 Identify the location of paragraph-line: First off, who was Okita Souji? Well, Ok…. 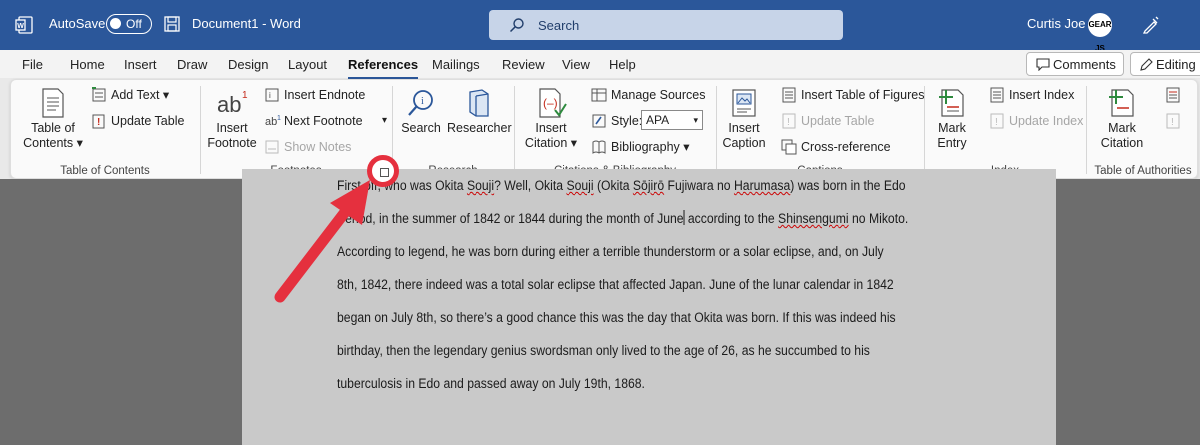
(621, 186).